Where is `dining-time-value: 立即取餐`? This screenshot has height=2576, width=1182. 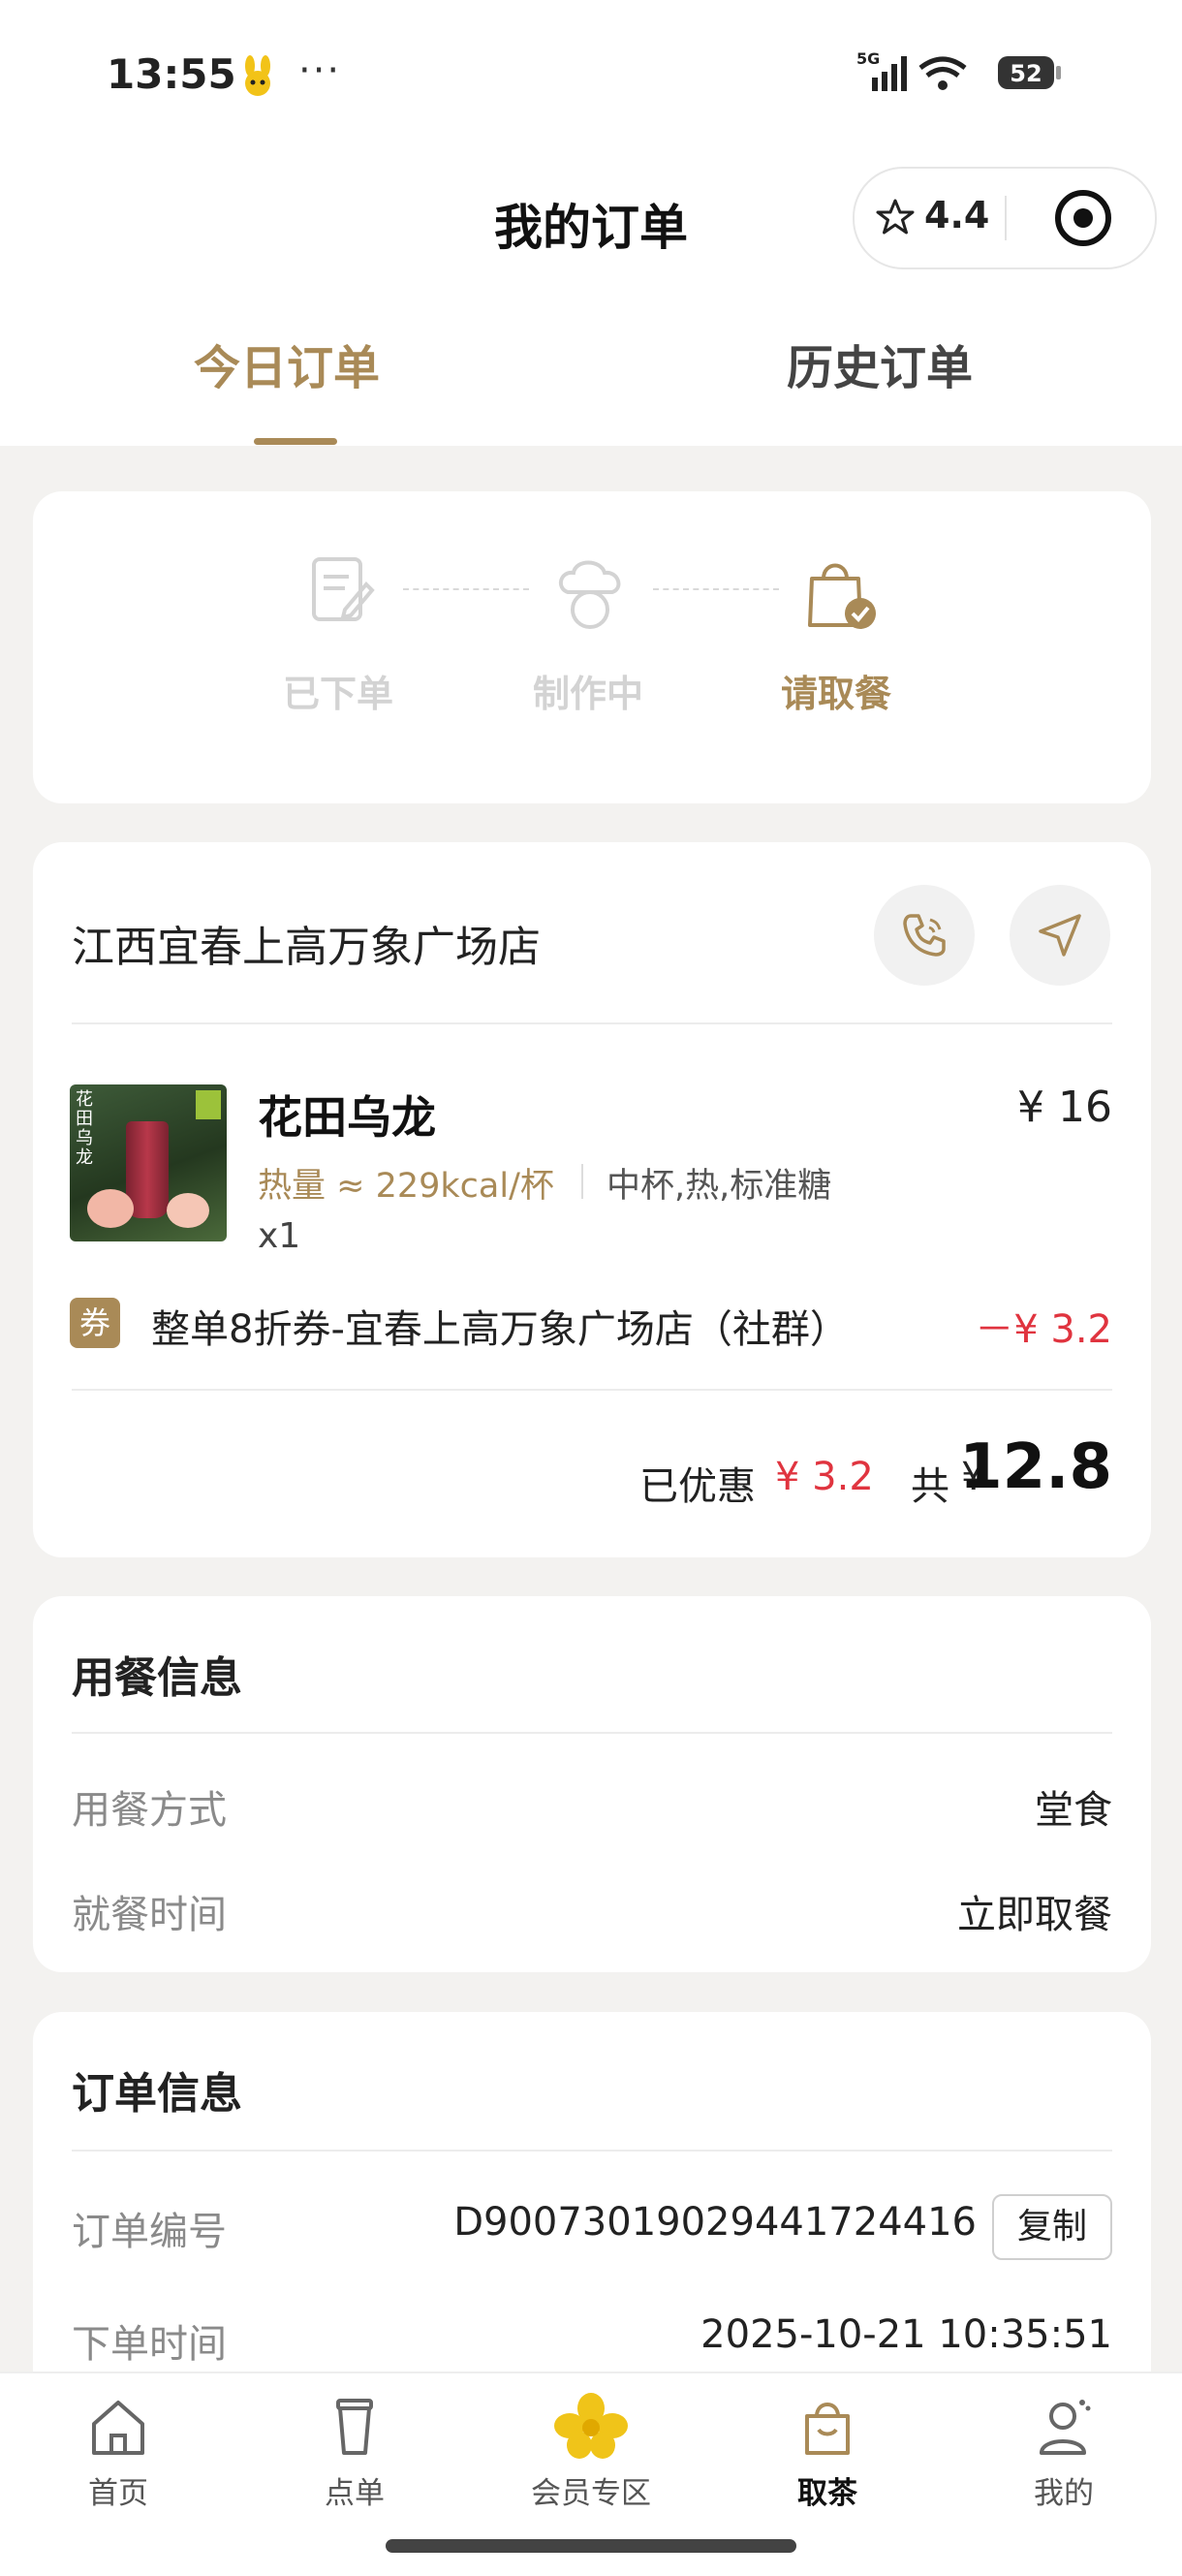 dining-time-value: 立即取餐 is located at coordinates (1035, 1915).